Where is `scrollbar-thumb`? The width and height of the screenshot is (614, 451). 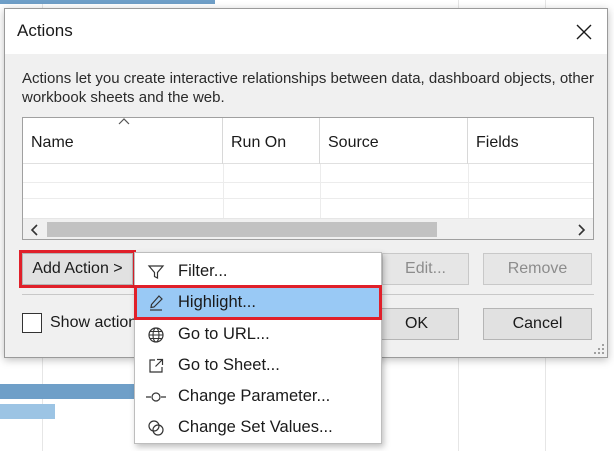
scrollbar-thumb is located at coordinates (242, 229).